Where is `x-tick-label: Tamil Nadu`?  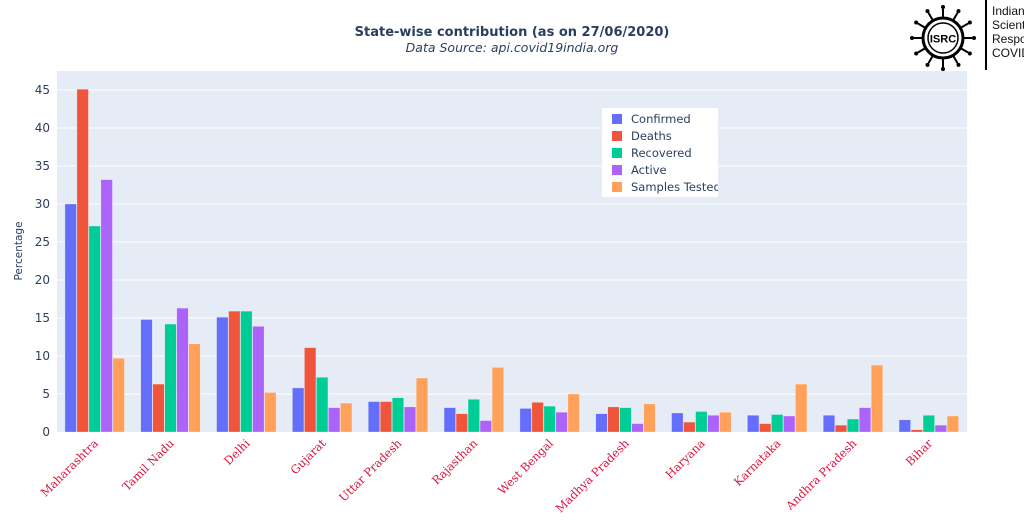
x-tick-label: Tamil Nadu is located at coordinates (147, 464).